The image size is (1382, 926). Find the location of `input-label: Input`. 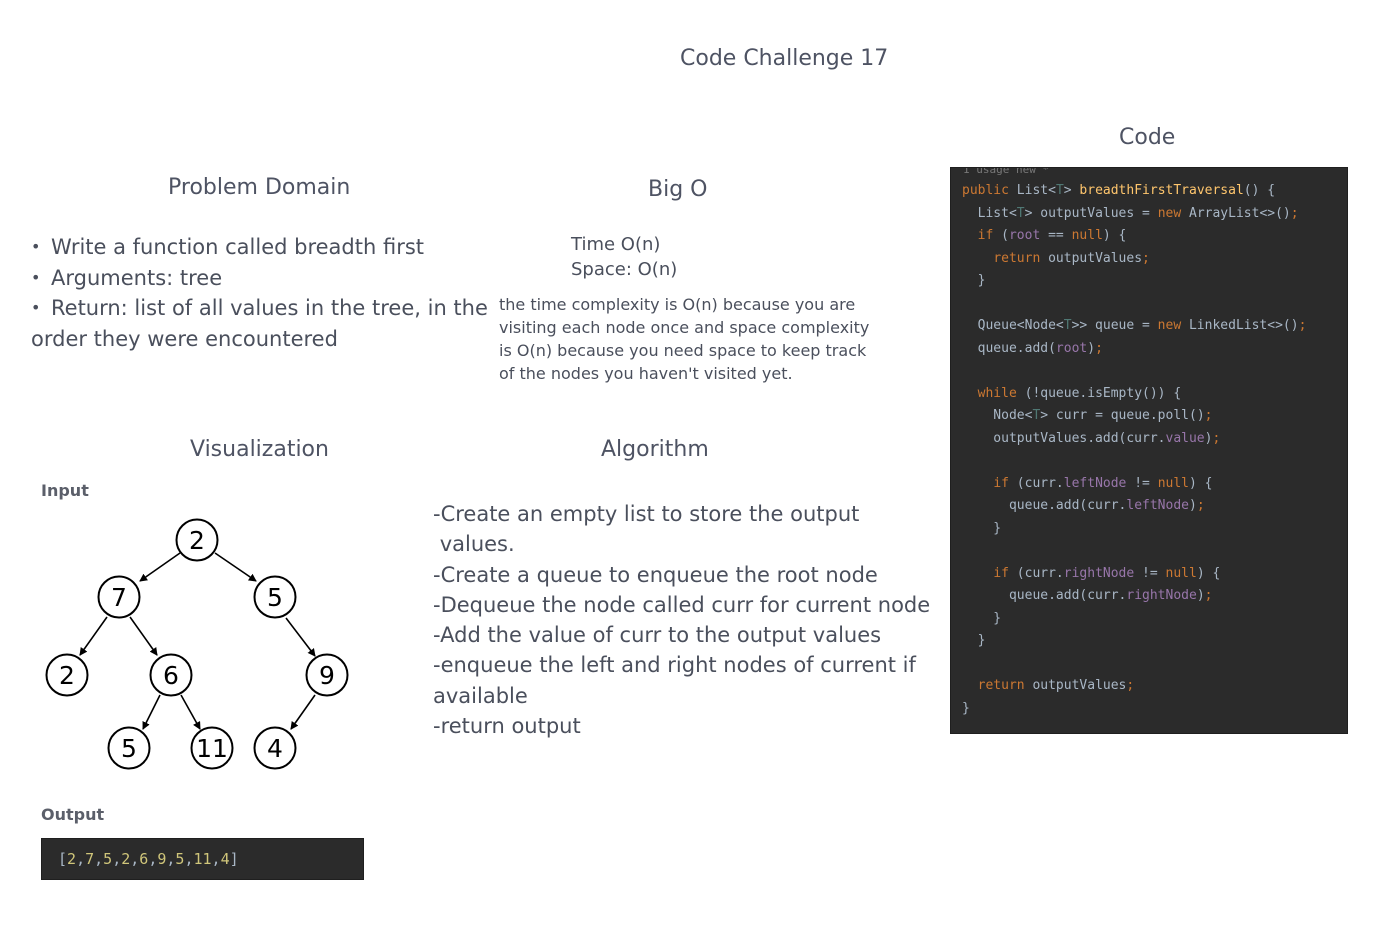

input-label: Input is located at coordinates (65, 490).